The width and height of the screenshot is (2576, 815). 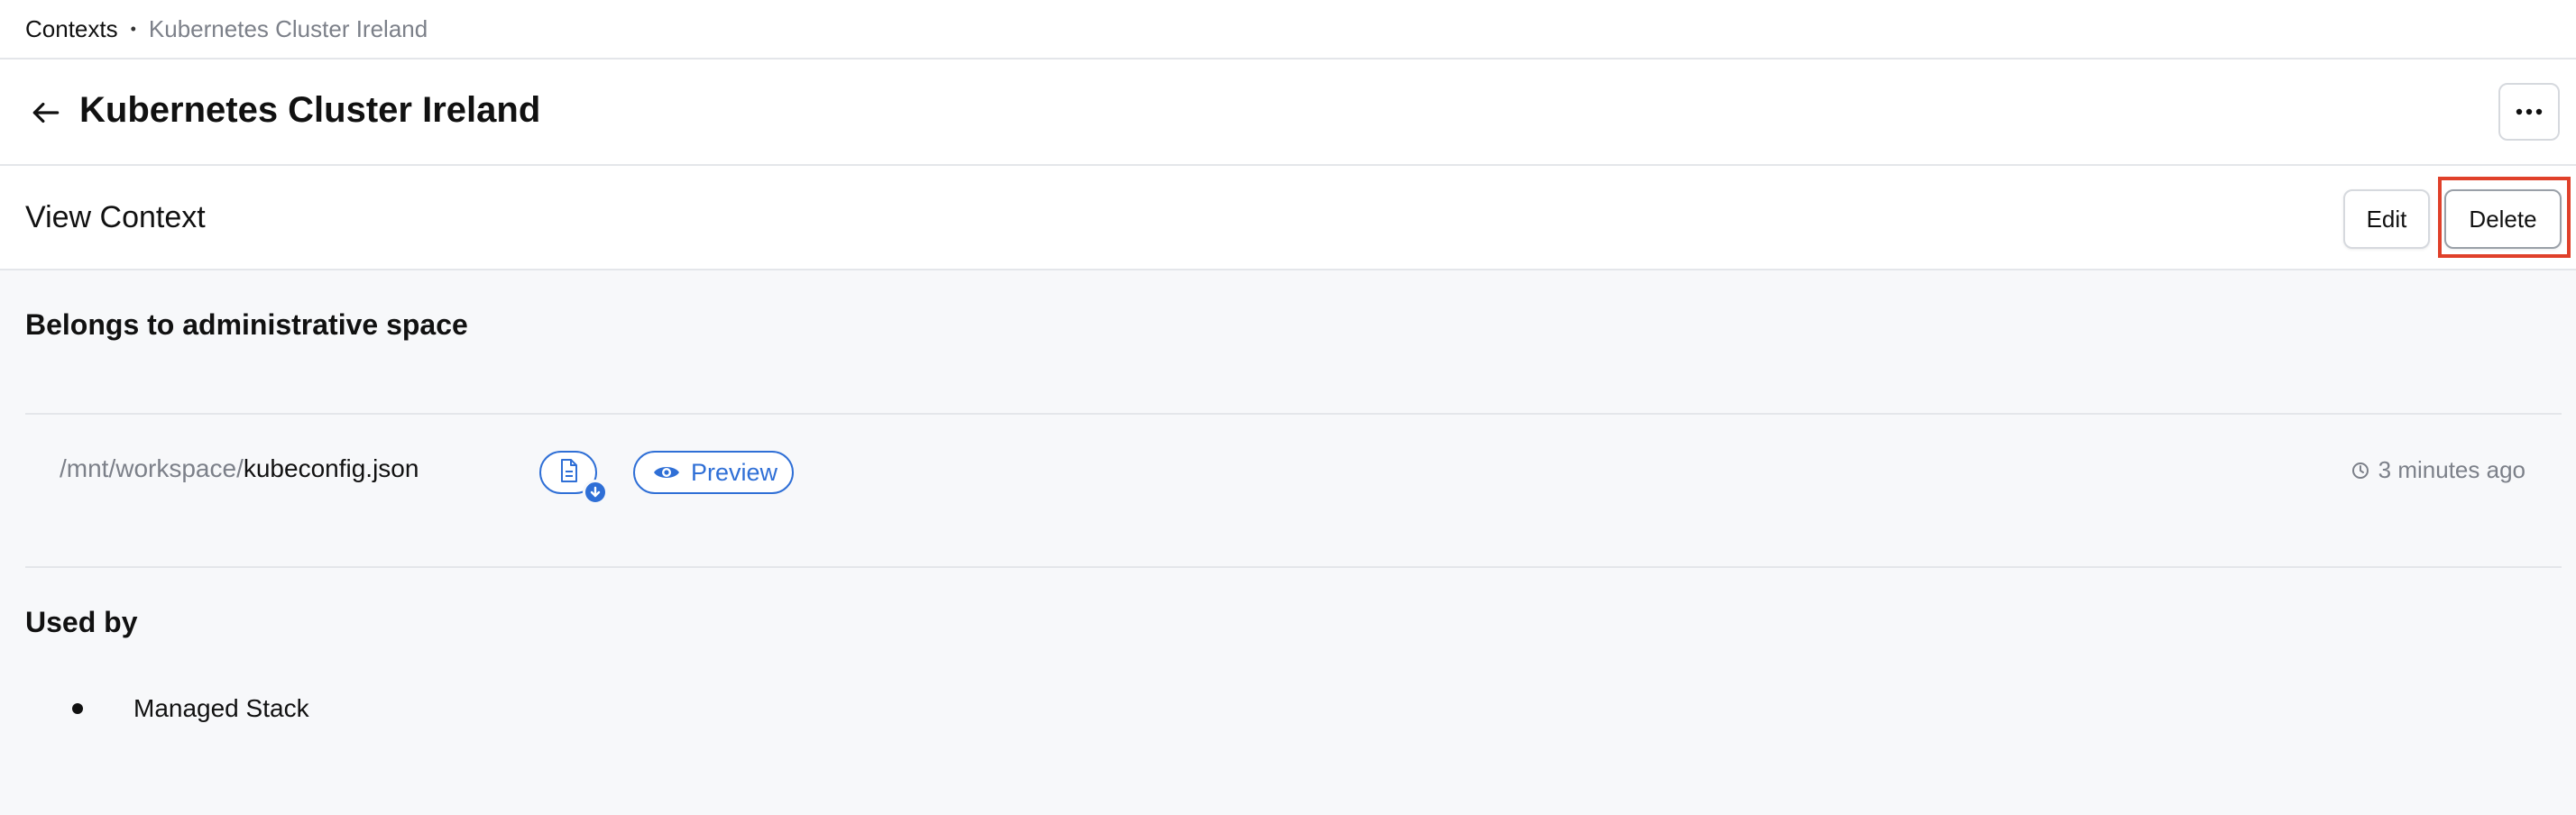 What do you see at coordinates (595, 492) in the screenshot?
I see `download-icon` at bounding box center [595, 492].